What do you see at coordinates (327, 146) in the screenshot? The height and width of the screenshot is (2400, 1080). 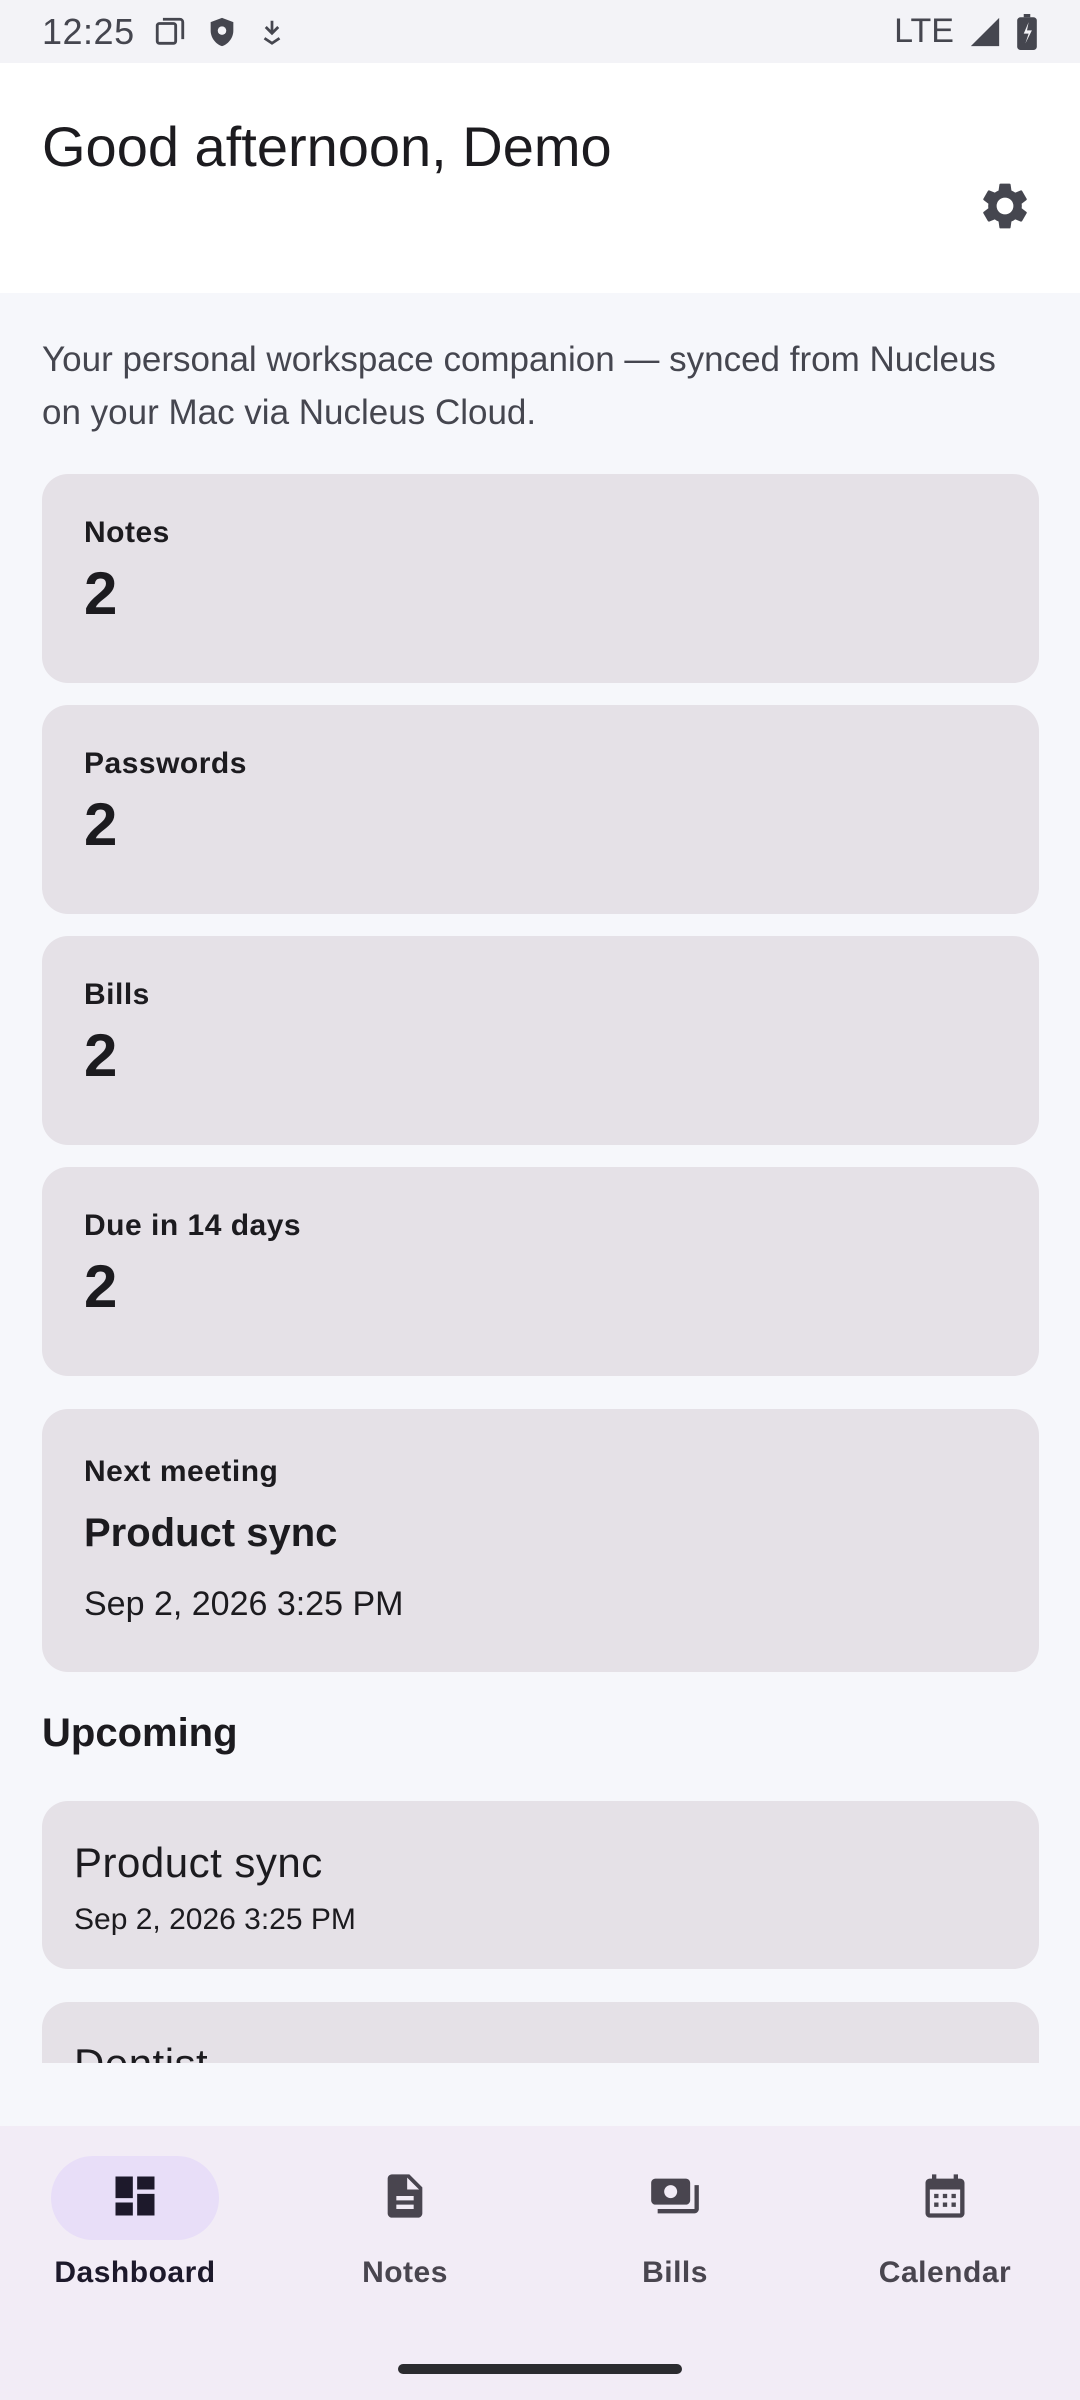 I see `page-title: Good afternoon, Demo` at bounding box center [327, 146].